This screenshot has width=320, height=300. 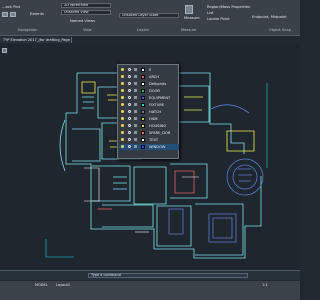 I want to click on layer-row-window: WINDOW, so click(x=149, y=147).